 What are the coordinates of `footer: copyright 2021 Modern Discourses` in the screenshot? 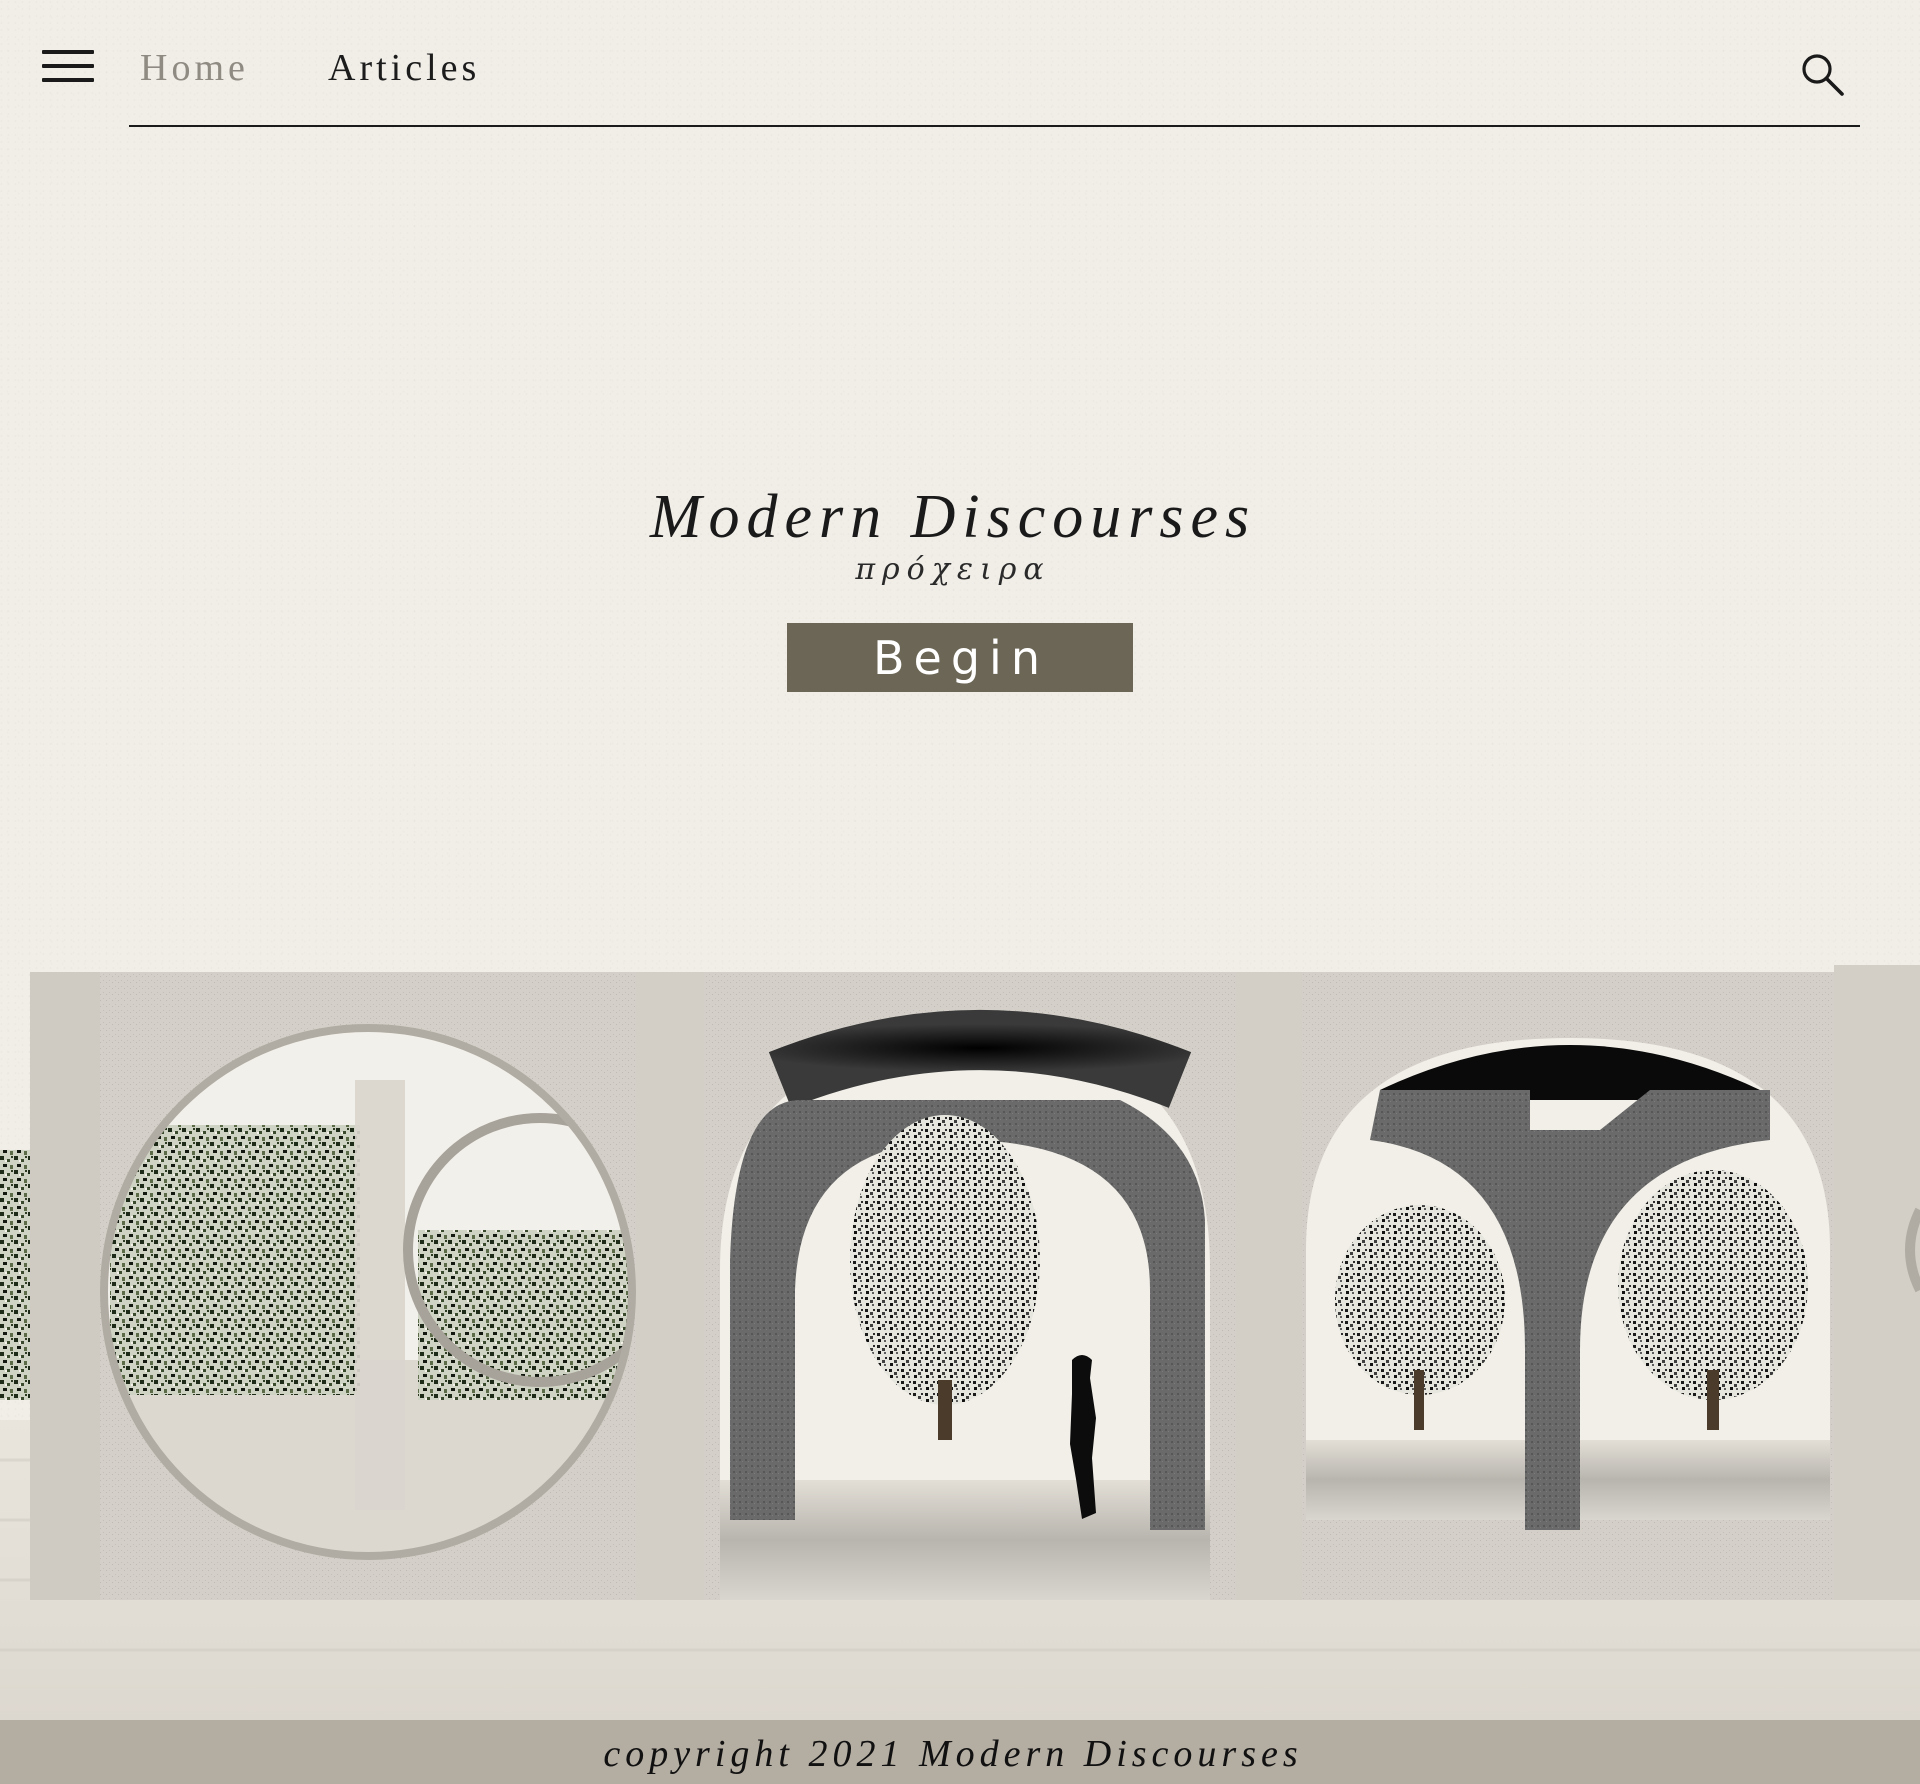 It's located at (960, 1752).